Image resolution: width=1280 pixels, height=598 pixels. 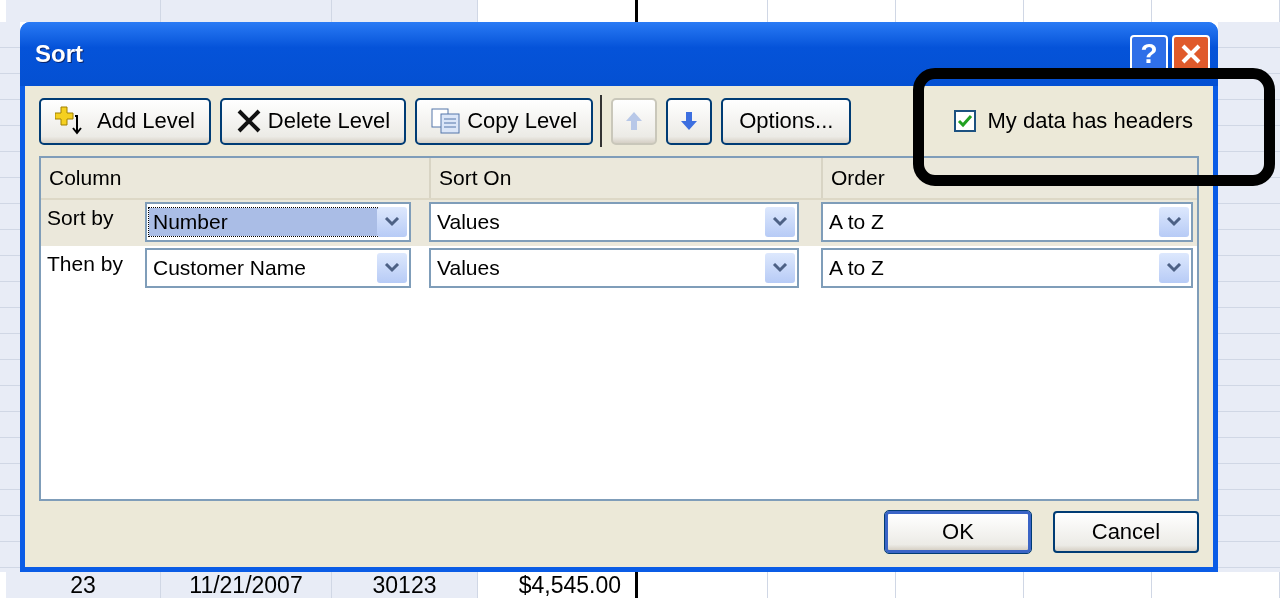 What do you see at coordinates (85, 178) in the screenshot?
I see `column-header: Column` at bounding box center [85, 178].